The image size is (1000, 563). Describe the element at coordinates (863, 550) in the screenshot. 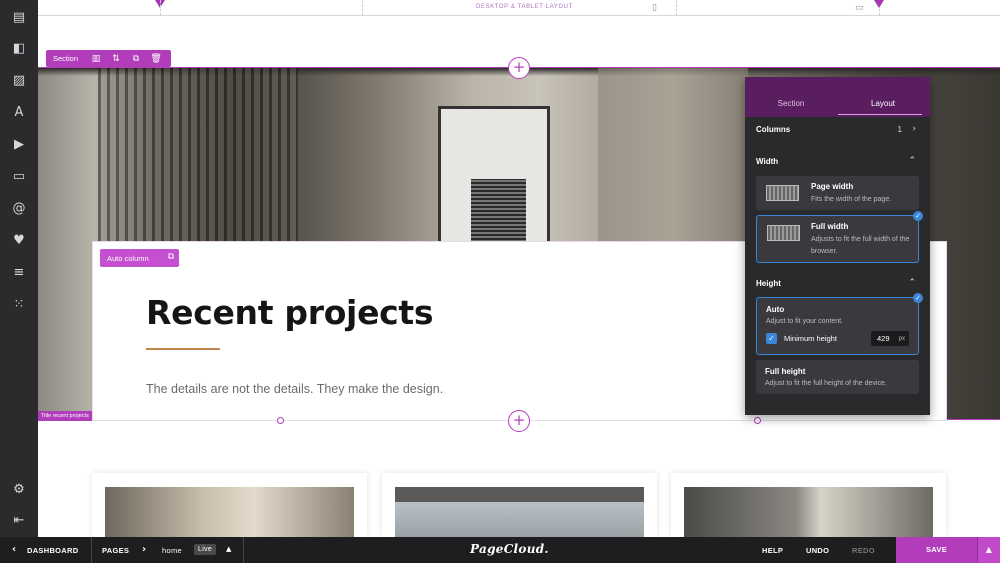

I see `redo-button: REDO` at that location.